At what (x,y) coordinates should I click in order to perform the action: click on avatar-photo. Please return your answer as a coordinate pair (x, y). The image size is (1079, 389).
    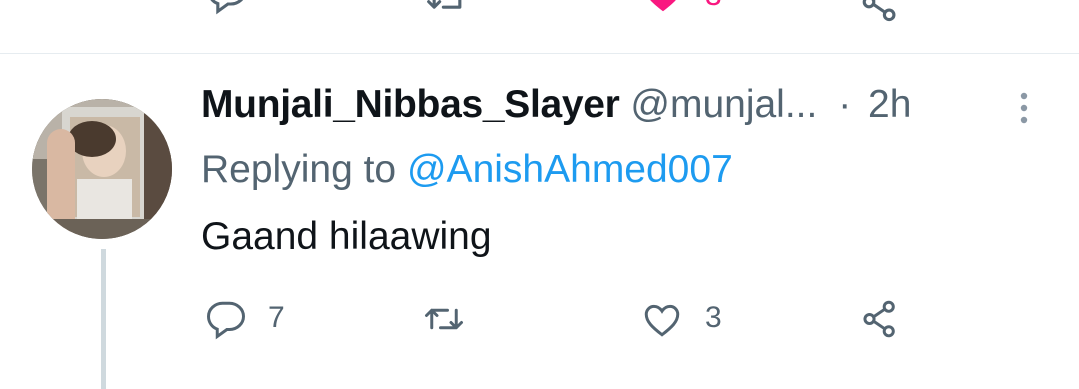
    Looking at the image, I should click on (102, 169).